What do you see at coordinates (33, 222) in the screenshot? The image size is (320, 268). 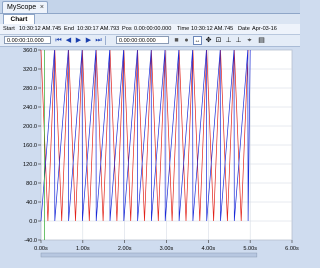 I see `y-tick-label: 0.0` at bounding box center [33, 222].